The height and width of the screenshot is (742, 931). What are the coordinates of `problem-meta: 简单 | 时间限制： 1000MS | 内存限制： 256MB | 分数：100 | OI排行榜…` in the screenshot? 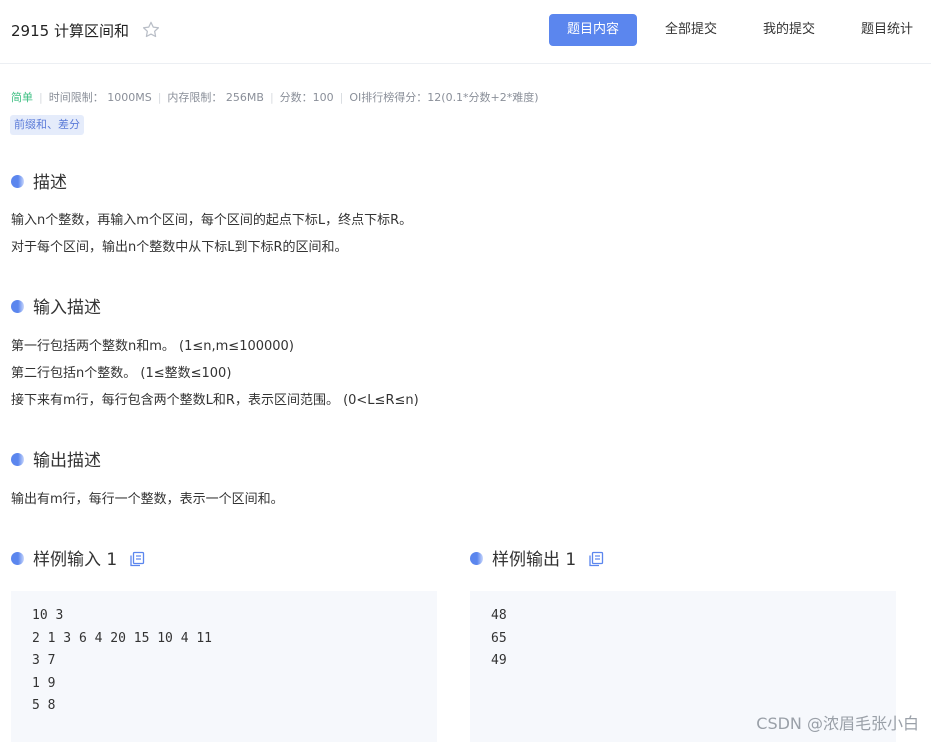 It's located at (275, 97).